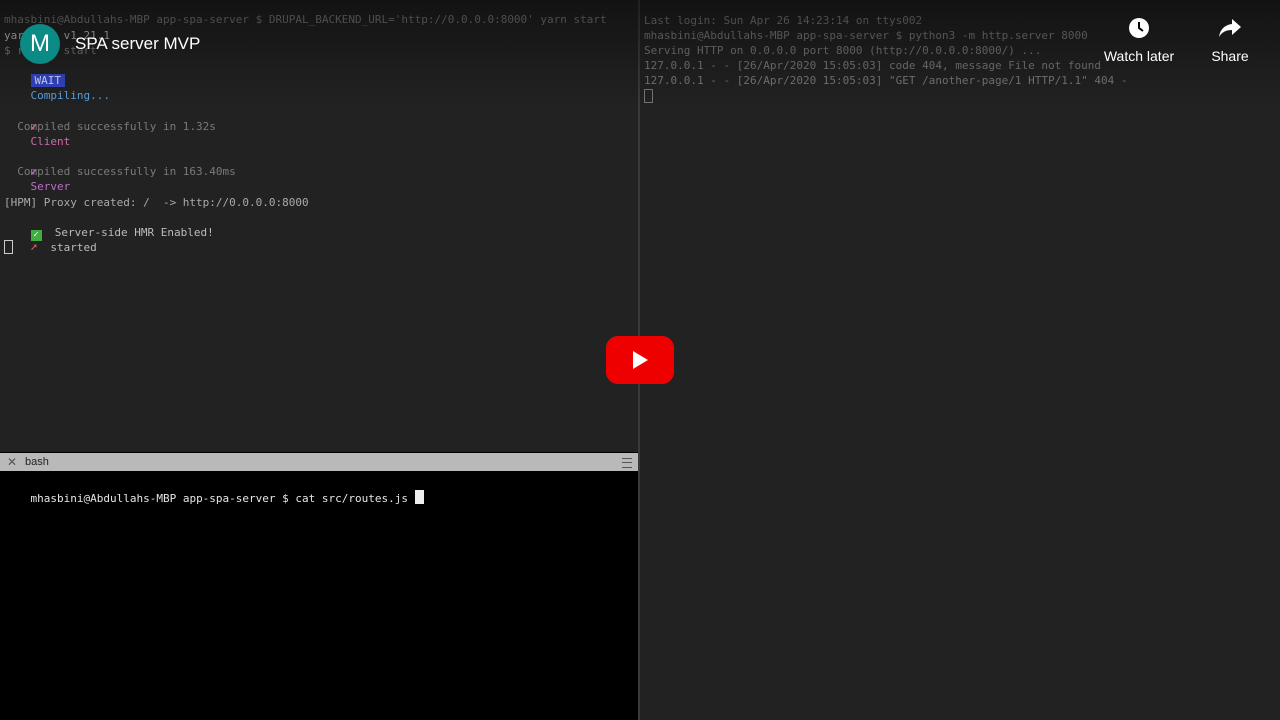 The height and width of the screenshot is (720, 1280). What do you see at coordinates (12, 462) in the screenshot?
I see `close-icon: ✕` at bounding box center [12, 462].